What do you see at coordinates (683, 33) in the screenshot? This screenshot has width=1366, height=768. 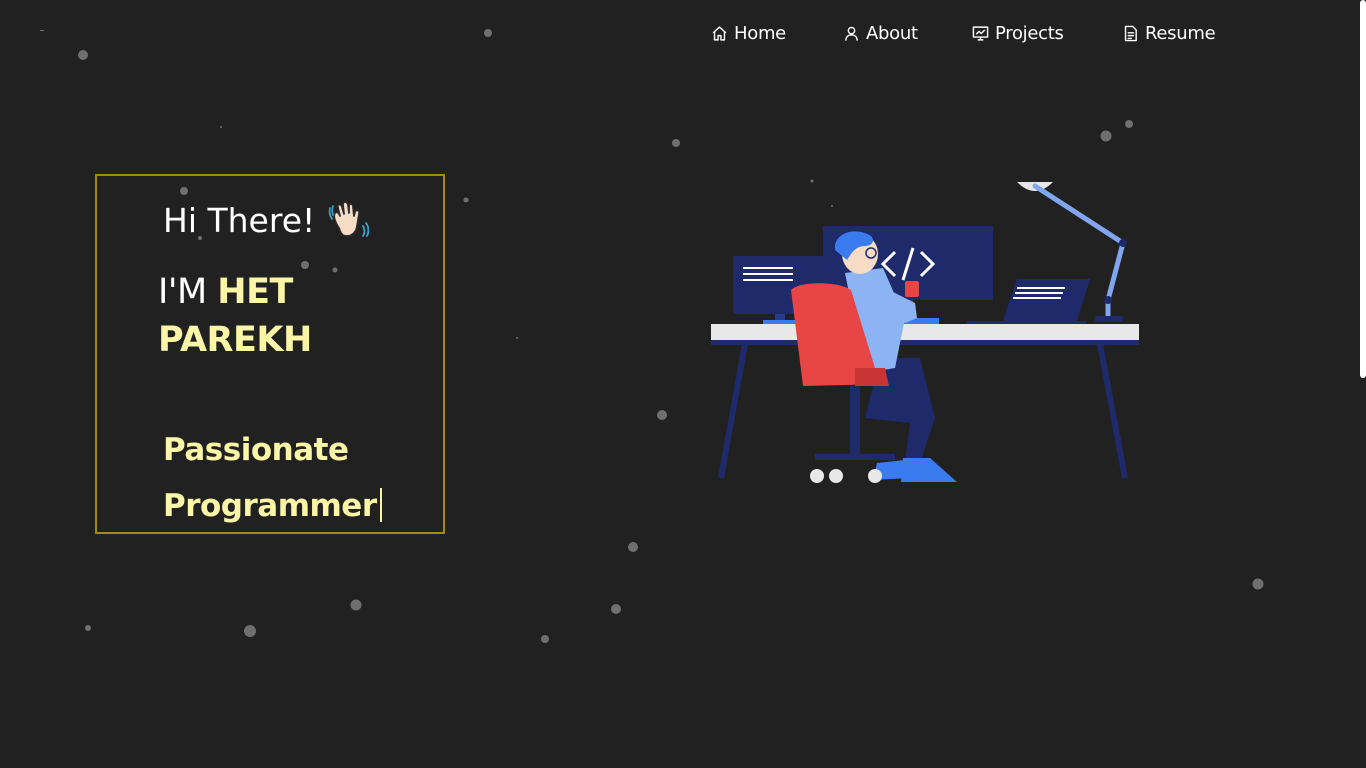 I see `top-navbar: Home About Projects Resume` at bounding box center [683, 33].